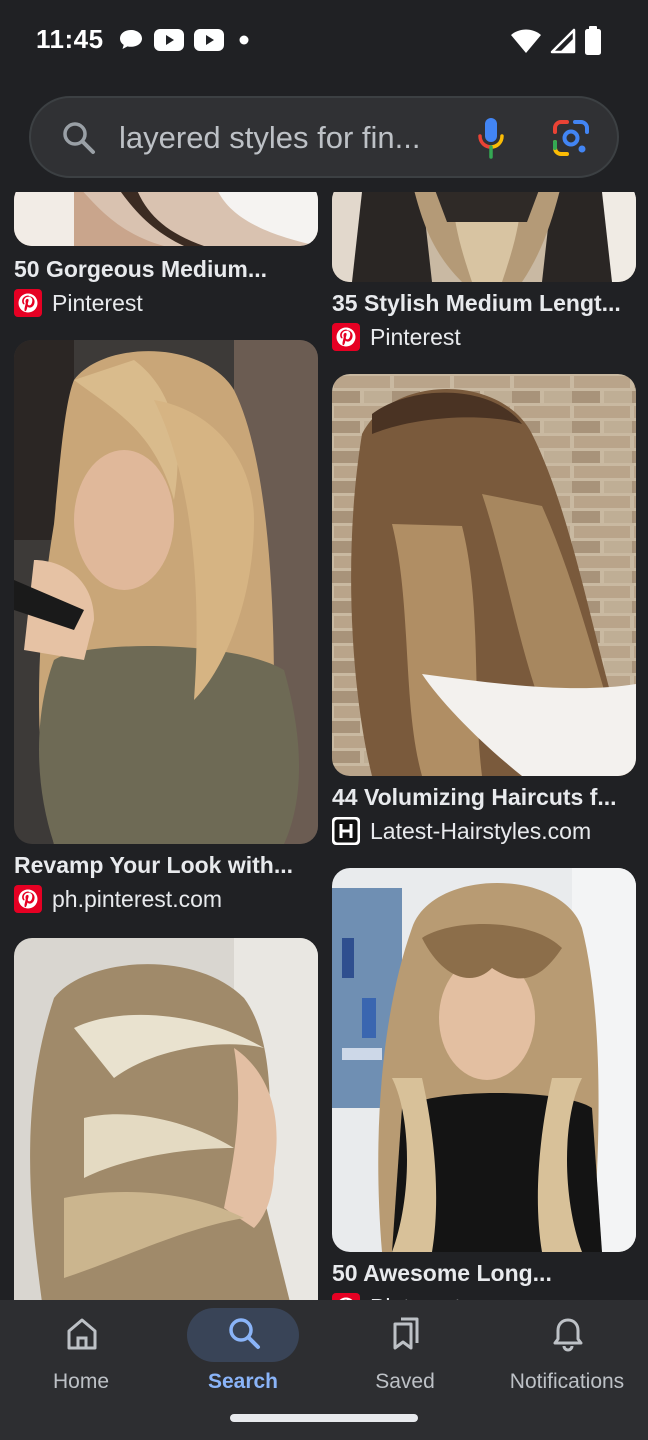 The image size is (648, 1440). I want to click on result-source: Latest-Hairstyles.com, so click(461, 831).